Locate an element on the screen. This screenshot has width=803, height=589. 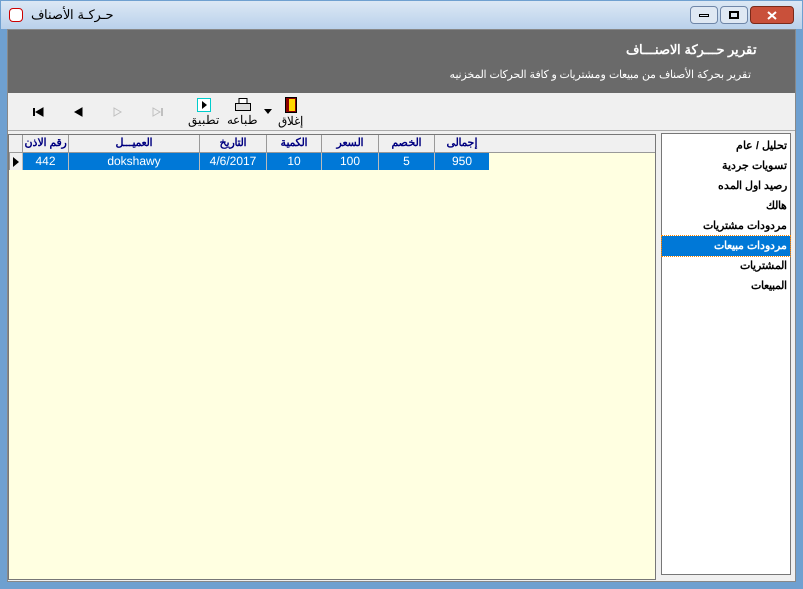
report-subtitle: تقرير بحركة الأصناف من مبيعات ومشتريات و كافة الحركات المخزنيه is located at coordinates (600, 75).